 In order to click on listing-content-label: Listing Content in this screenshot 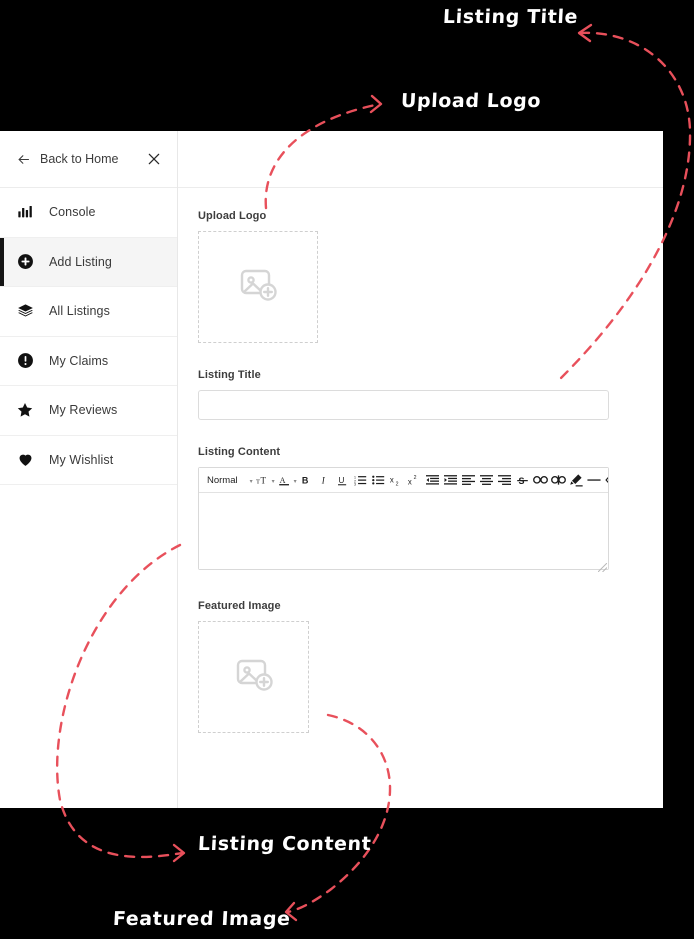, I will do `click(239, 452)`.